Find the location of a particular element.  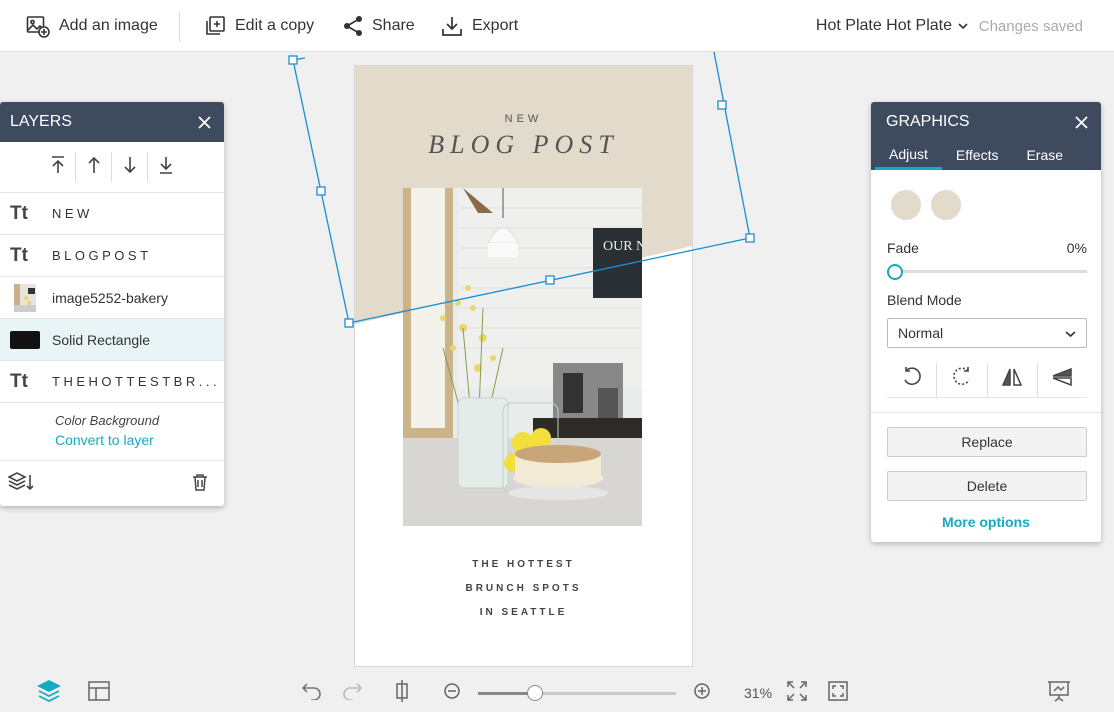

layer-order-toolbar is located at coordinates (112, 167).